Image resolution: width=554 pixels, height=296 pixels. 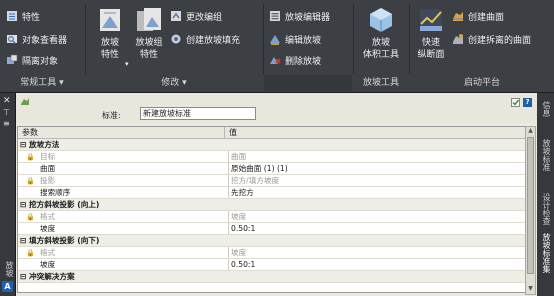 What do you see at coordinates (42, 83) in the screenshot?
I see `common-tools-panel-title: 常规工具 ▾` at bounding box center [42, 83].